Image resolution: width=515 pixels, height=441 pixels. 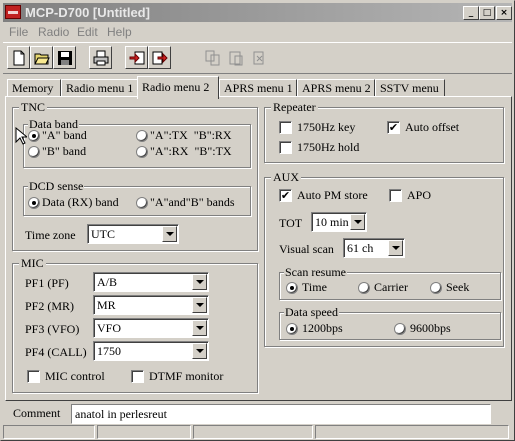 What do you see at coordinates (34, 203) in the screenshot?
I see `dcd-data-rx-radio` at bounding box center [34, 203].